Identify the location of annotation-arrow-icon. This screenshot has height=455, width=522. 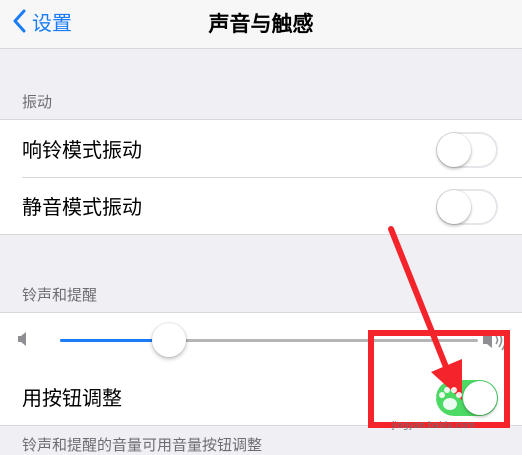
(425, 313).